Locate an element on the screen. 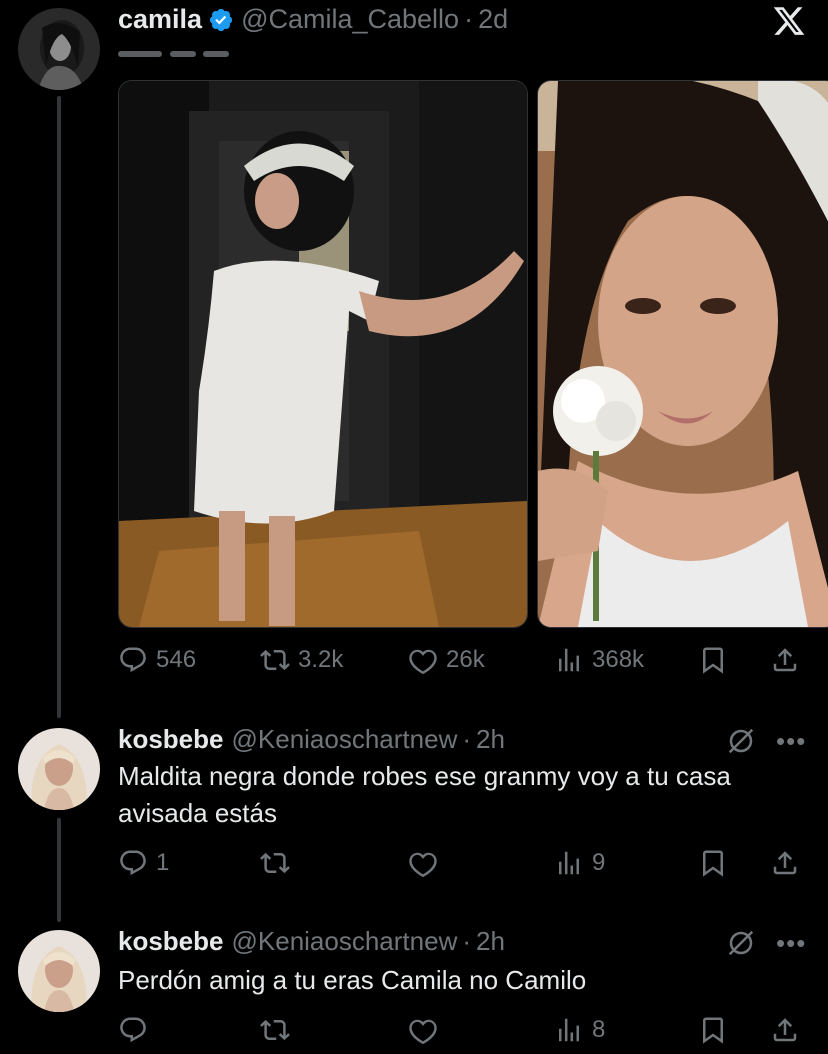  views-count: 368k is located at coordinates (618, 659).